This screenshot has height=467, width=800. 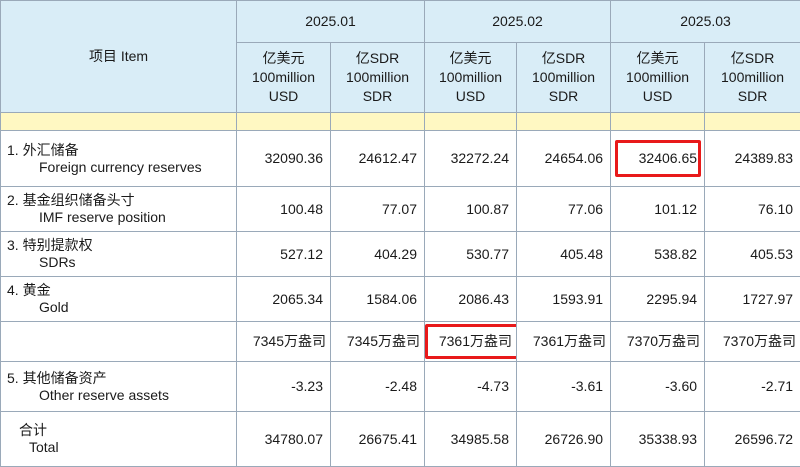 I want to click on value-cell: 24654.06, so click(x=564, y=159).